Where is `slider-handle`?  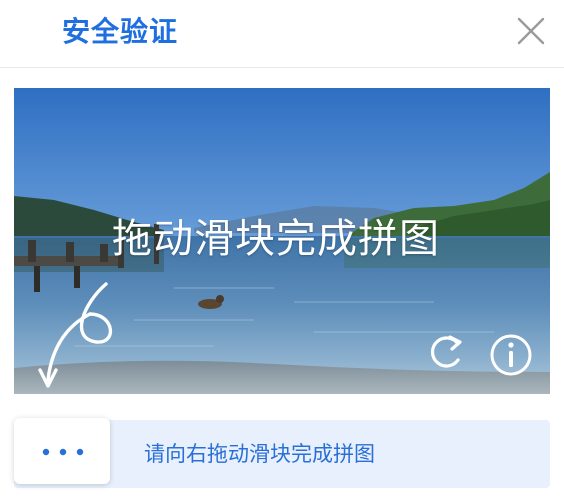
slider-handle is located at coordinates (62, 451).